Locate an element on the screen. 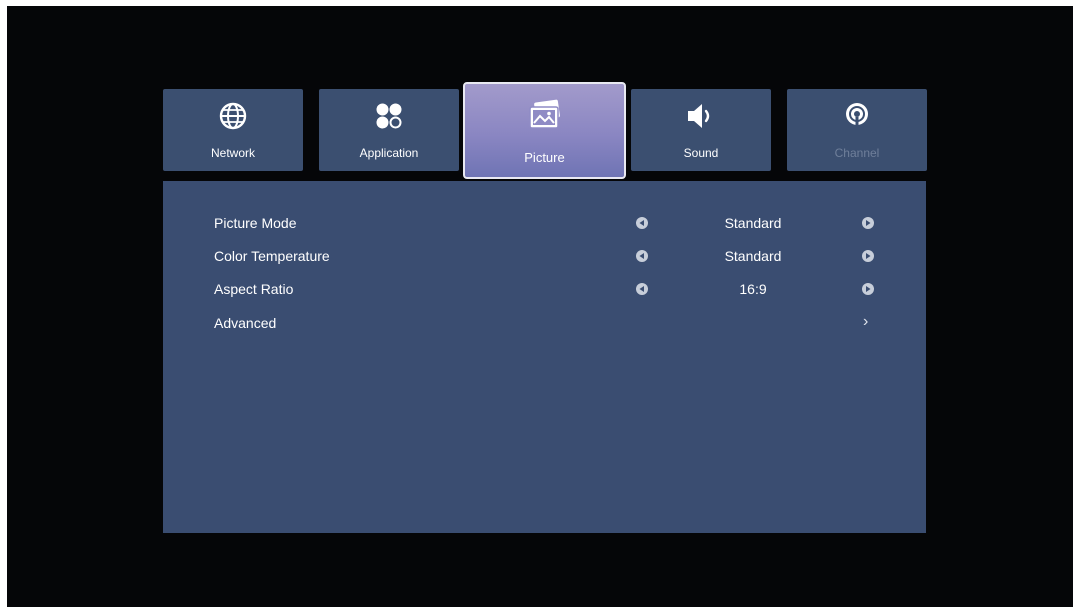  setting-label: Color Temperature is located at coordinates (272, 256).